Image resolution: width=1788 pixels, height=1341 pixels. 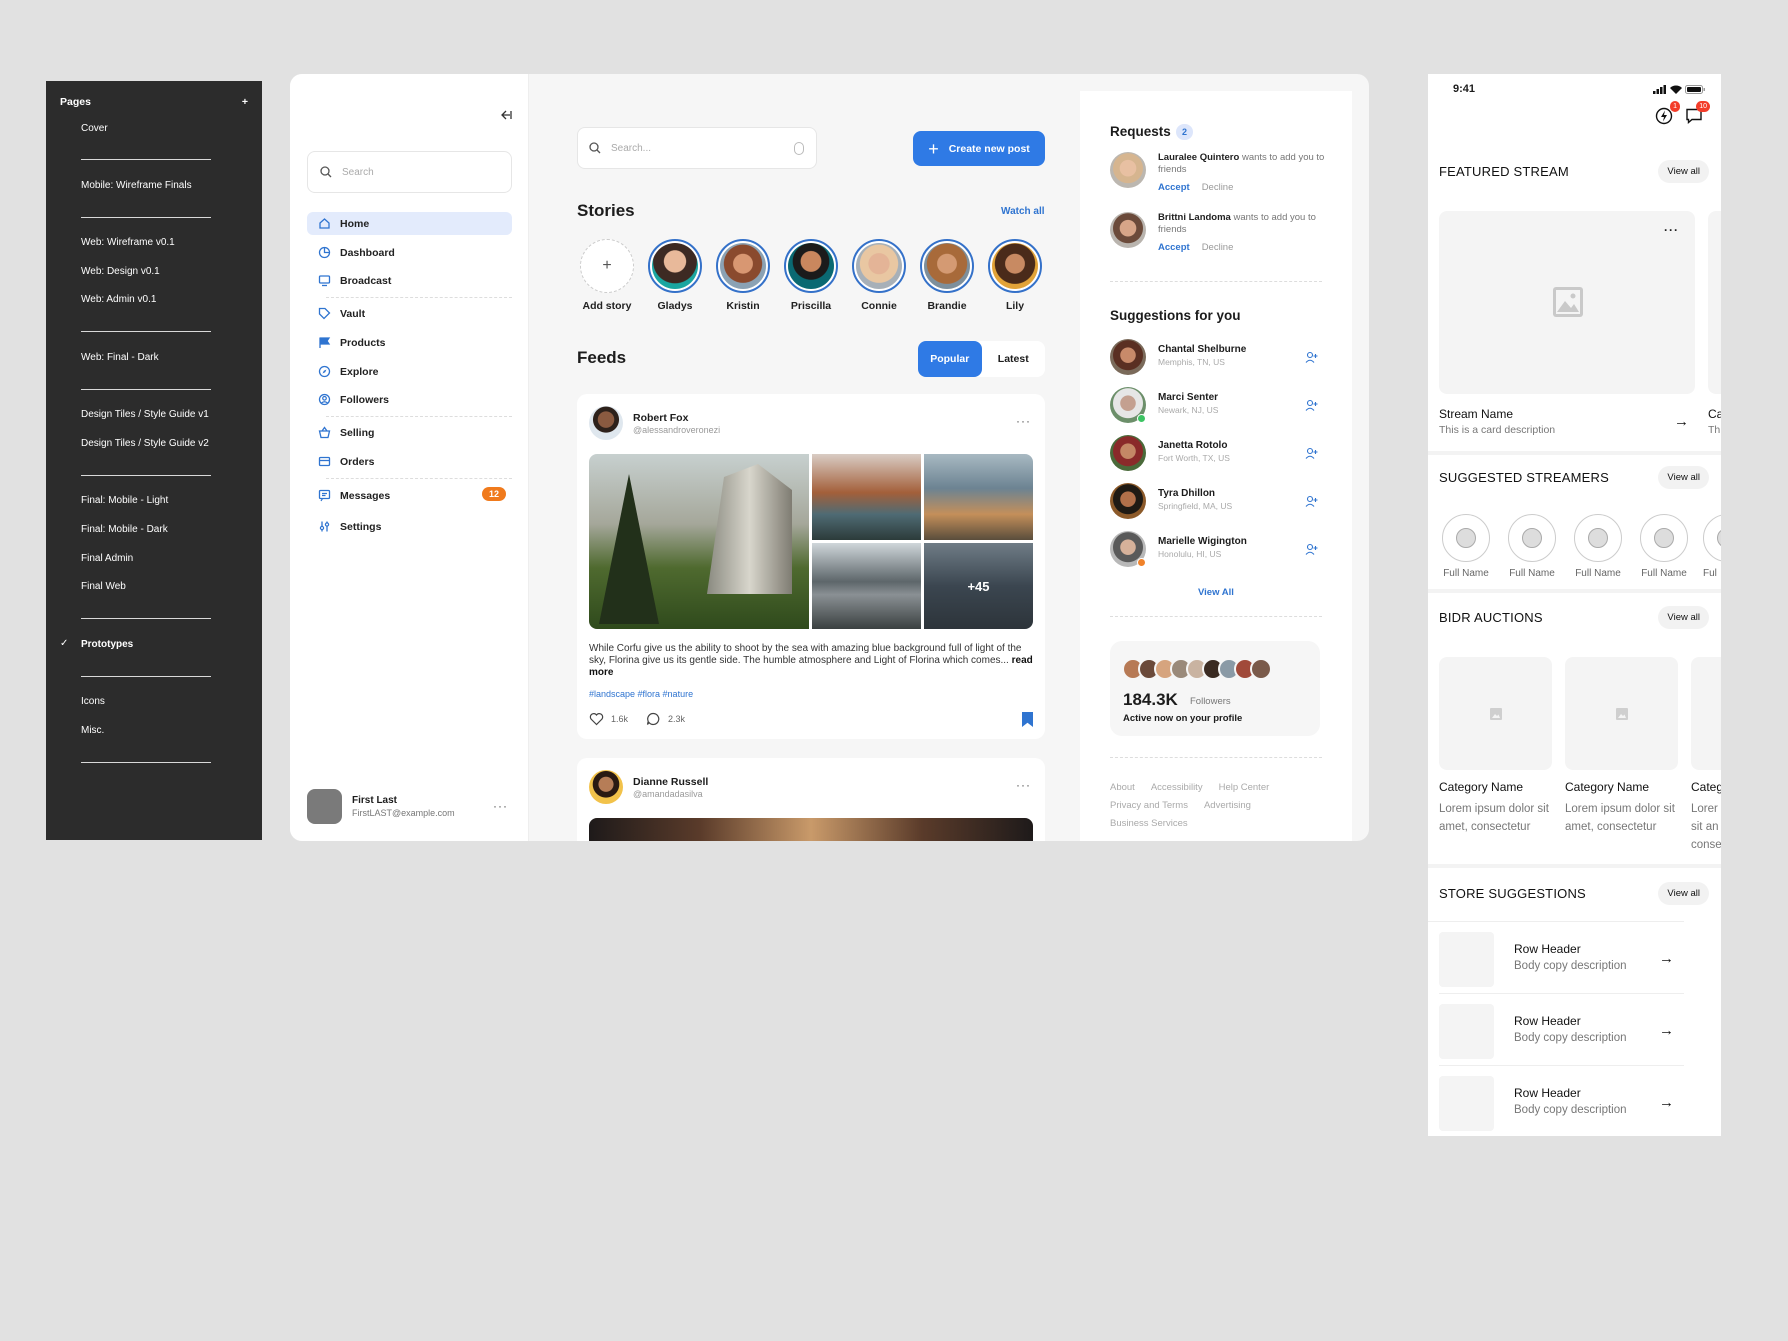 What do you see at coordinates (409, 342) in the screenshot?
I see `sidebar-item-products: Products` at bounding box center [409, 342].